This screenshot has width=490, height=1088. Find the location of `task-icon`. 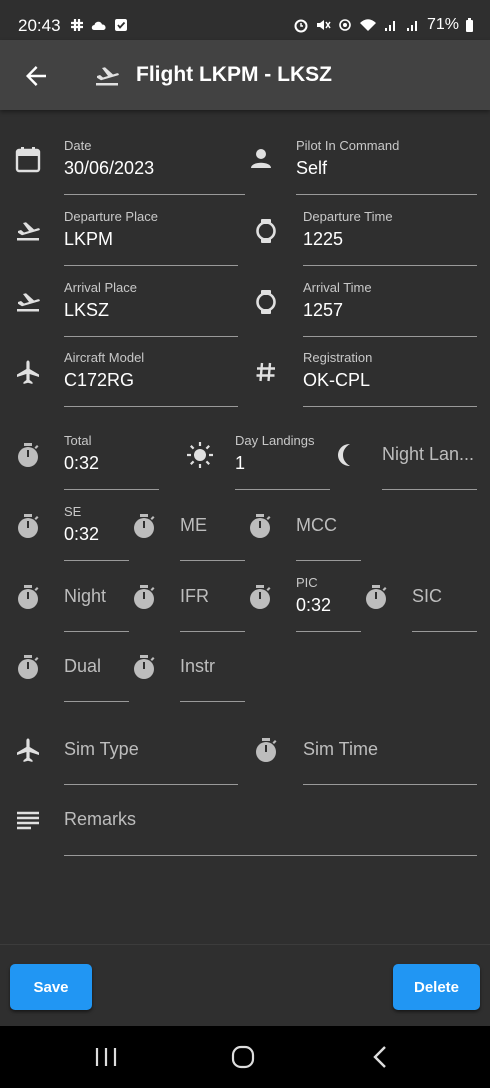

task-icon is located at coordinates (121, 25).